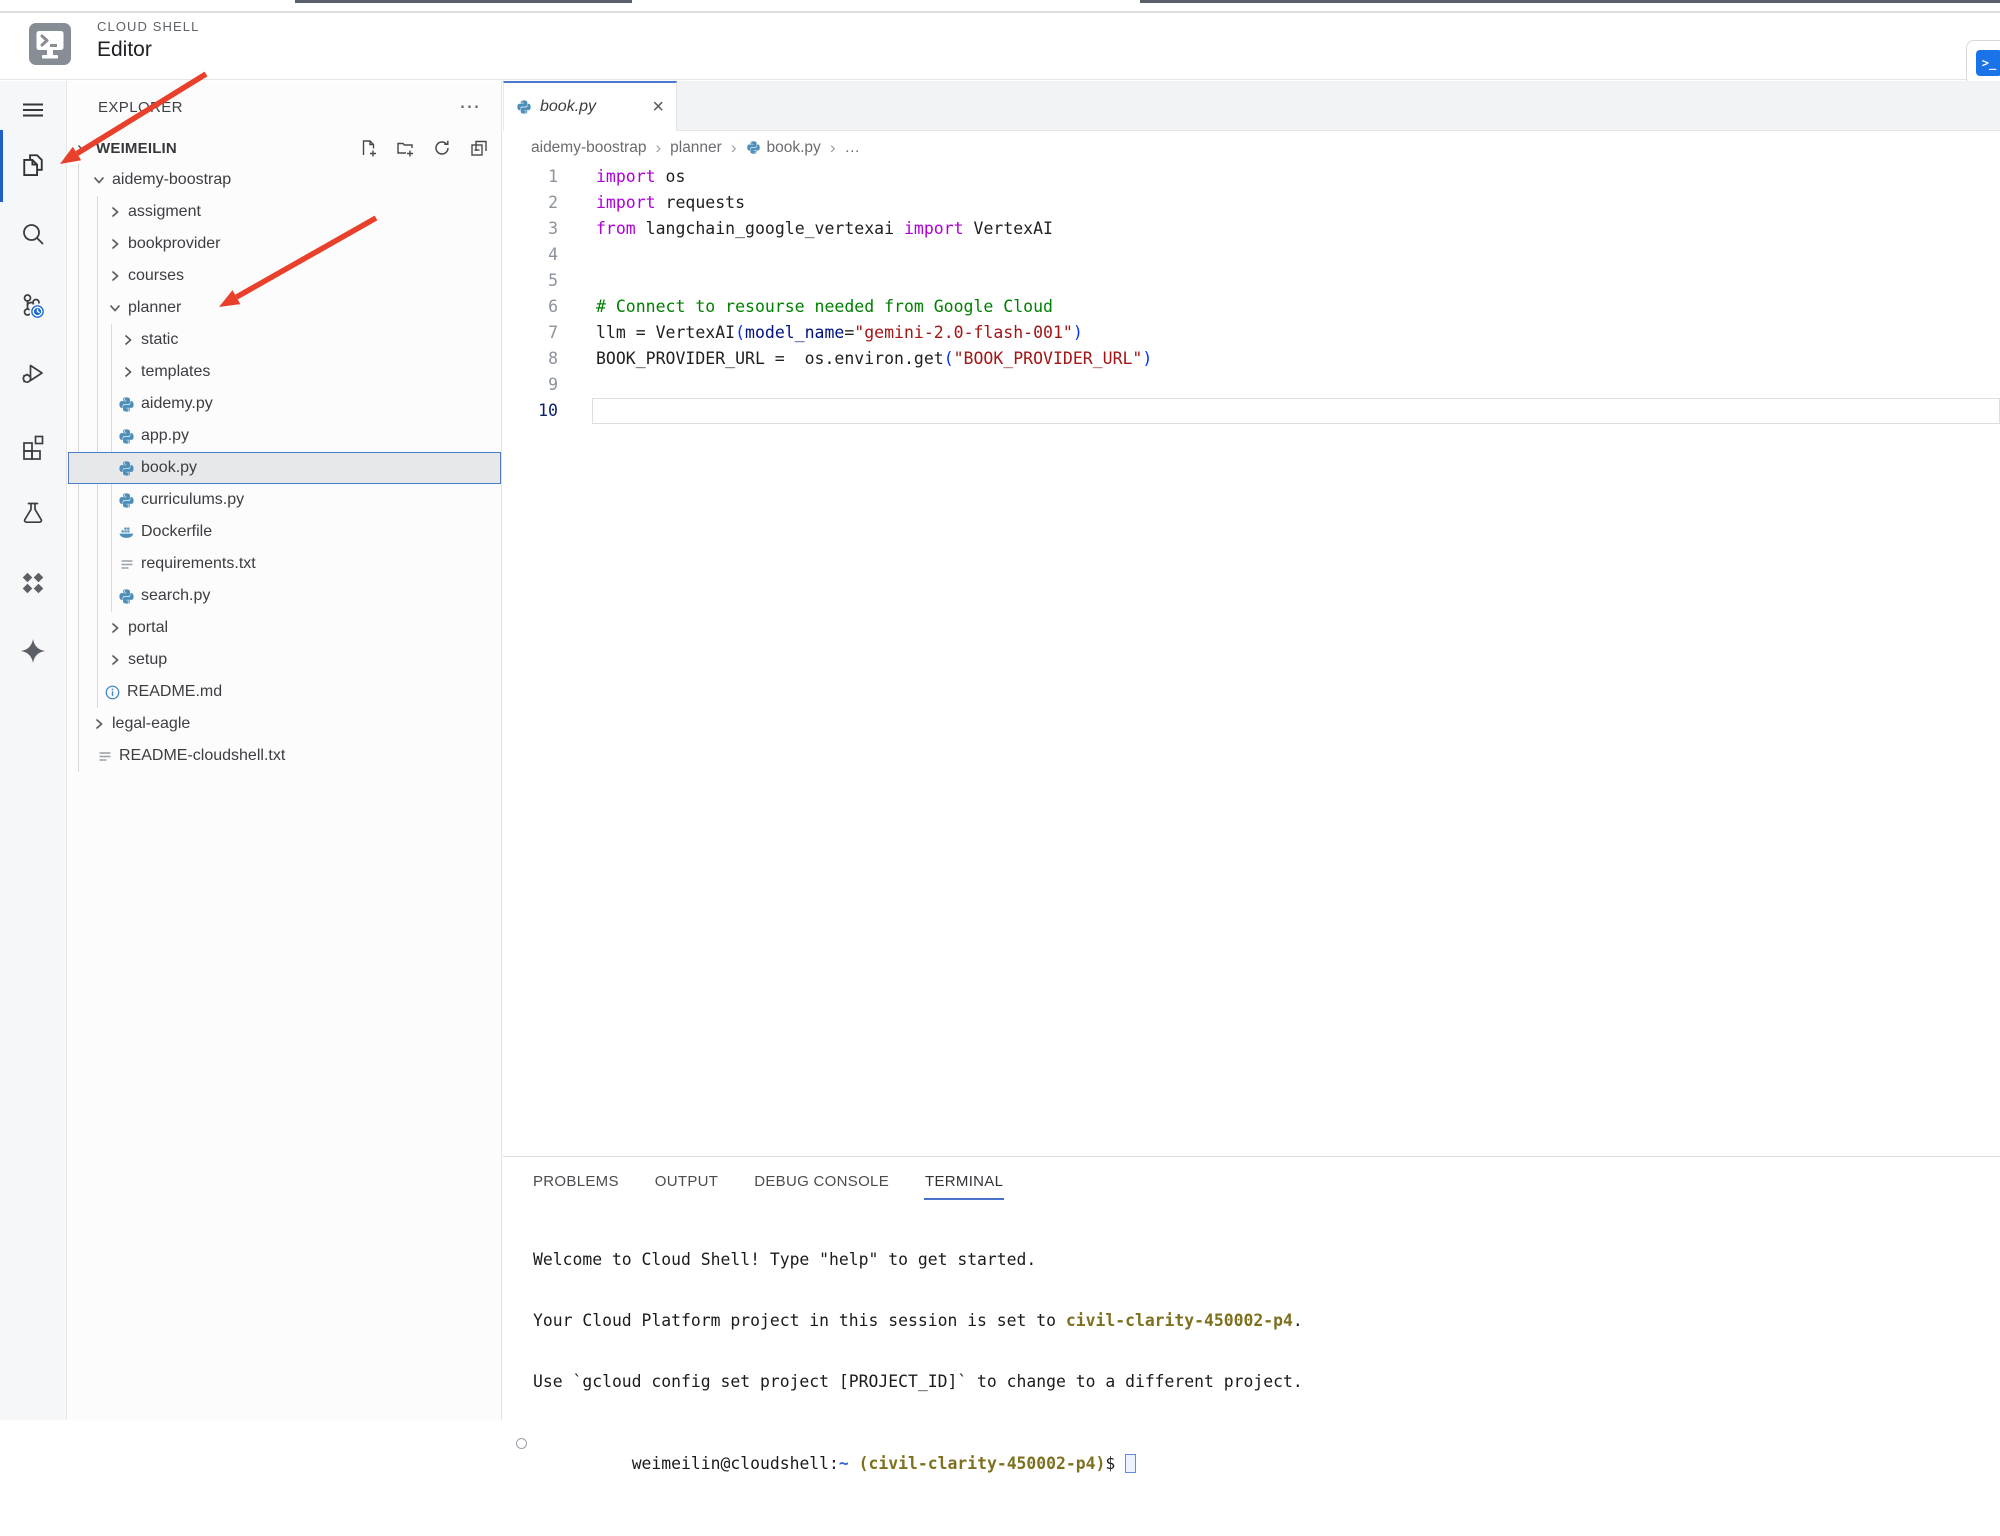 The image size is (2000, 1536). I want to click on tree-item-readme-md: README.md, so click(284, 692).